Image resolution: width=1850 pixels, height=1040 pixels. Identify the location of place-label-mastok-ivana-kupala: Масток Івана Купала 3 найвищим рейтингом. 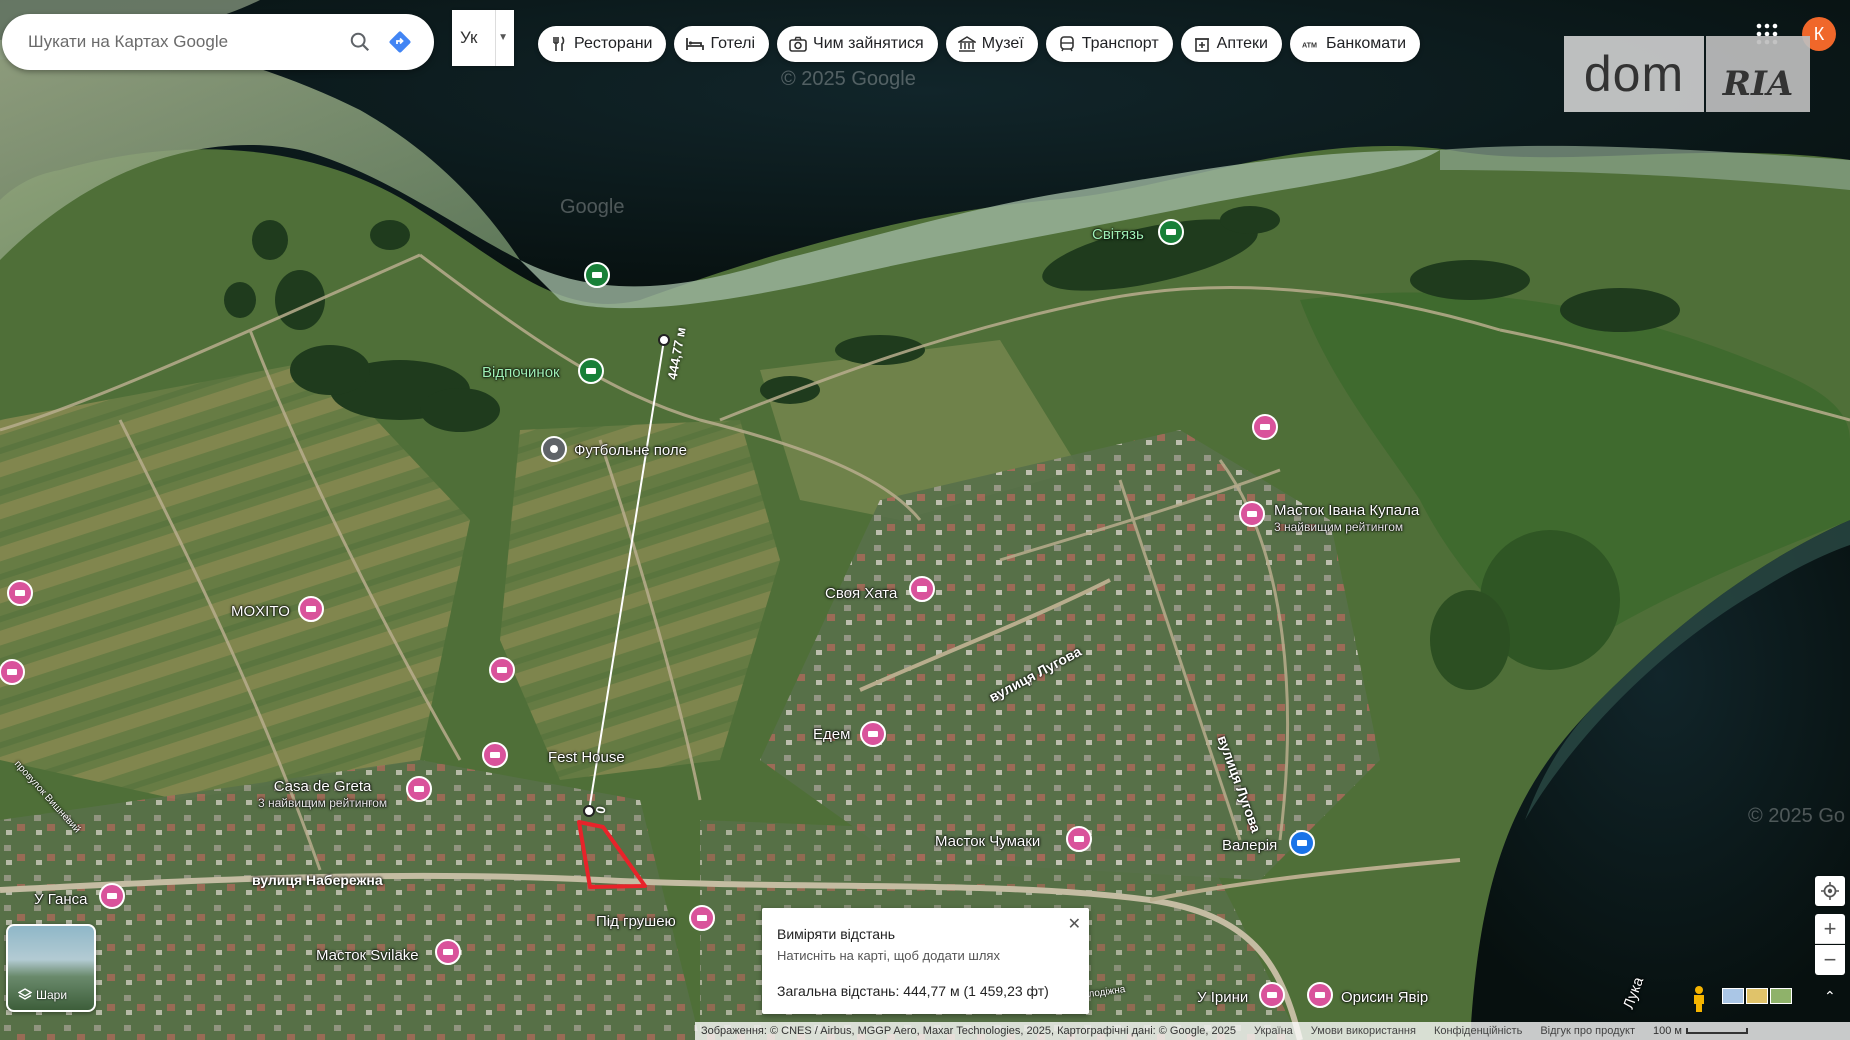
(1346, 518).